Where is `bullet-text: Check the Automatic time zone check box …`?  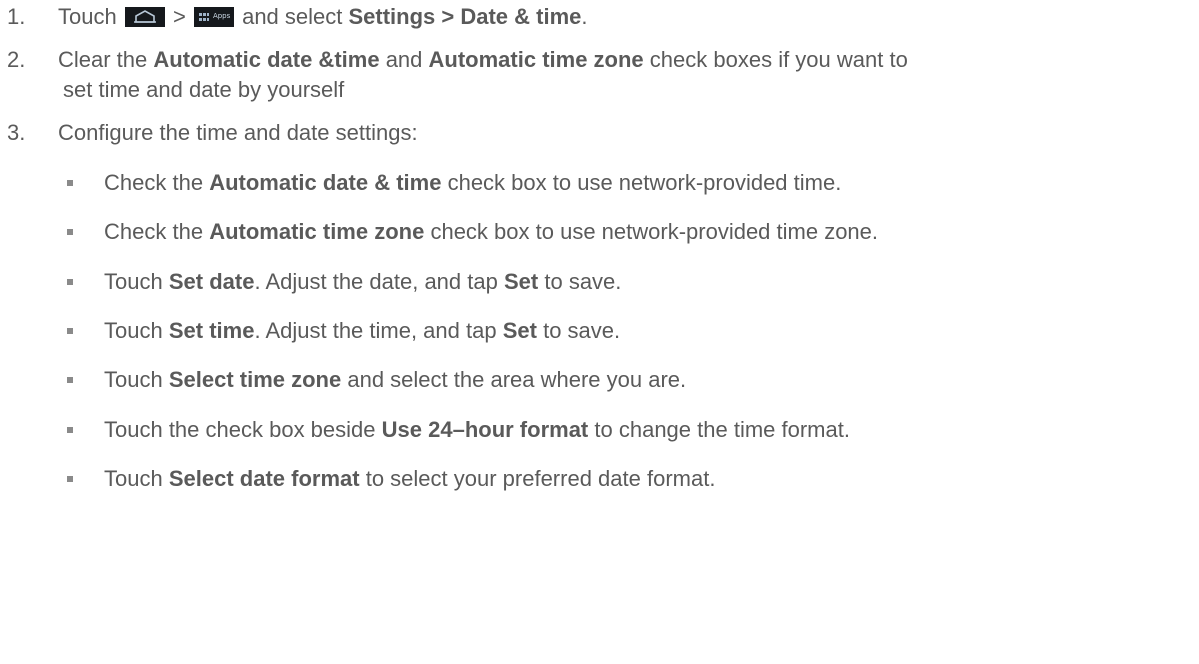
bullet-text: Check the Automatic time zone check box … is located at coordinates (491, 232).